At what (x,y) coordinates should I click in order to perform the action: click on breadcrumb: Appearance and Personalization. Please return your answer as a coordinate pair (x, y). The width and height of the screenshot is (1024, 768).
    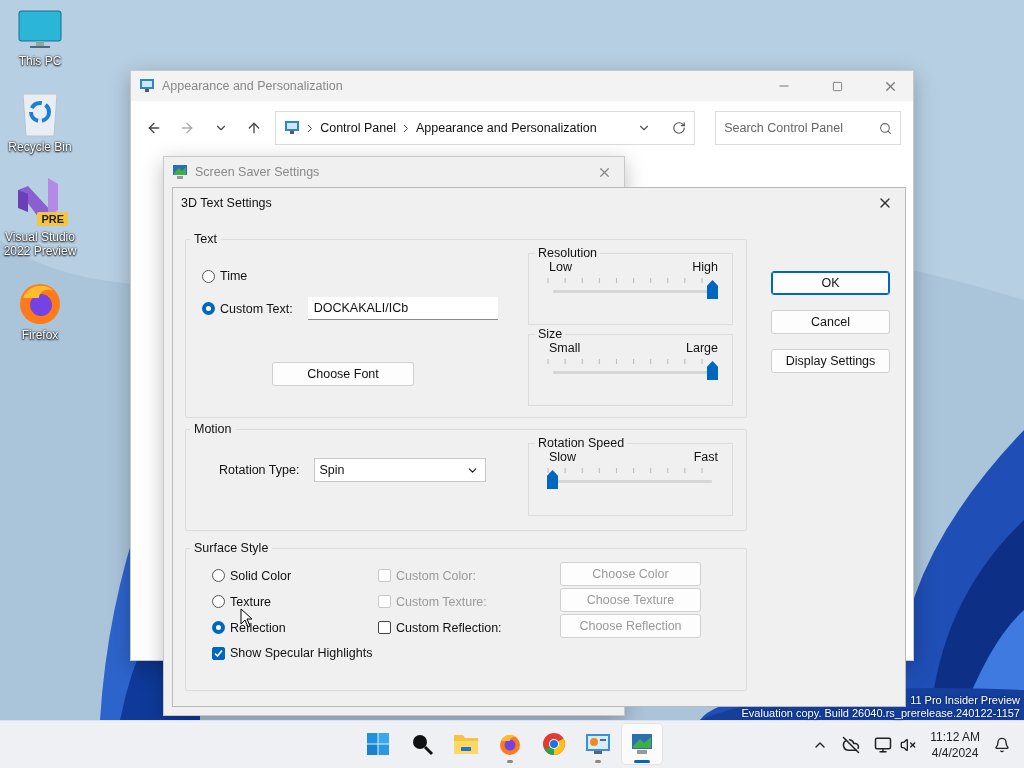
    Looking at the image, I should click on (506, 128).